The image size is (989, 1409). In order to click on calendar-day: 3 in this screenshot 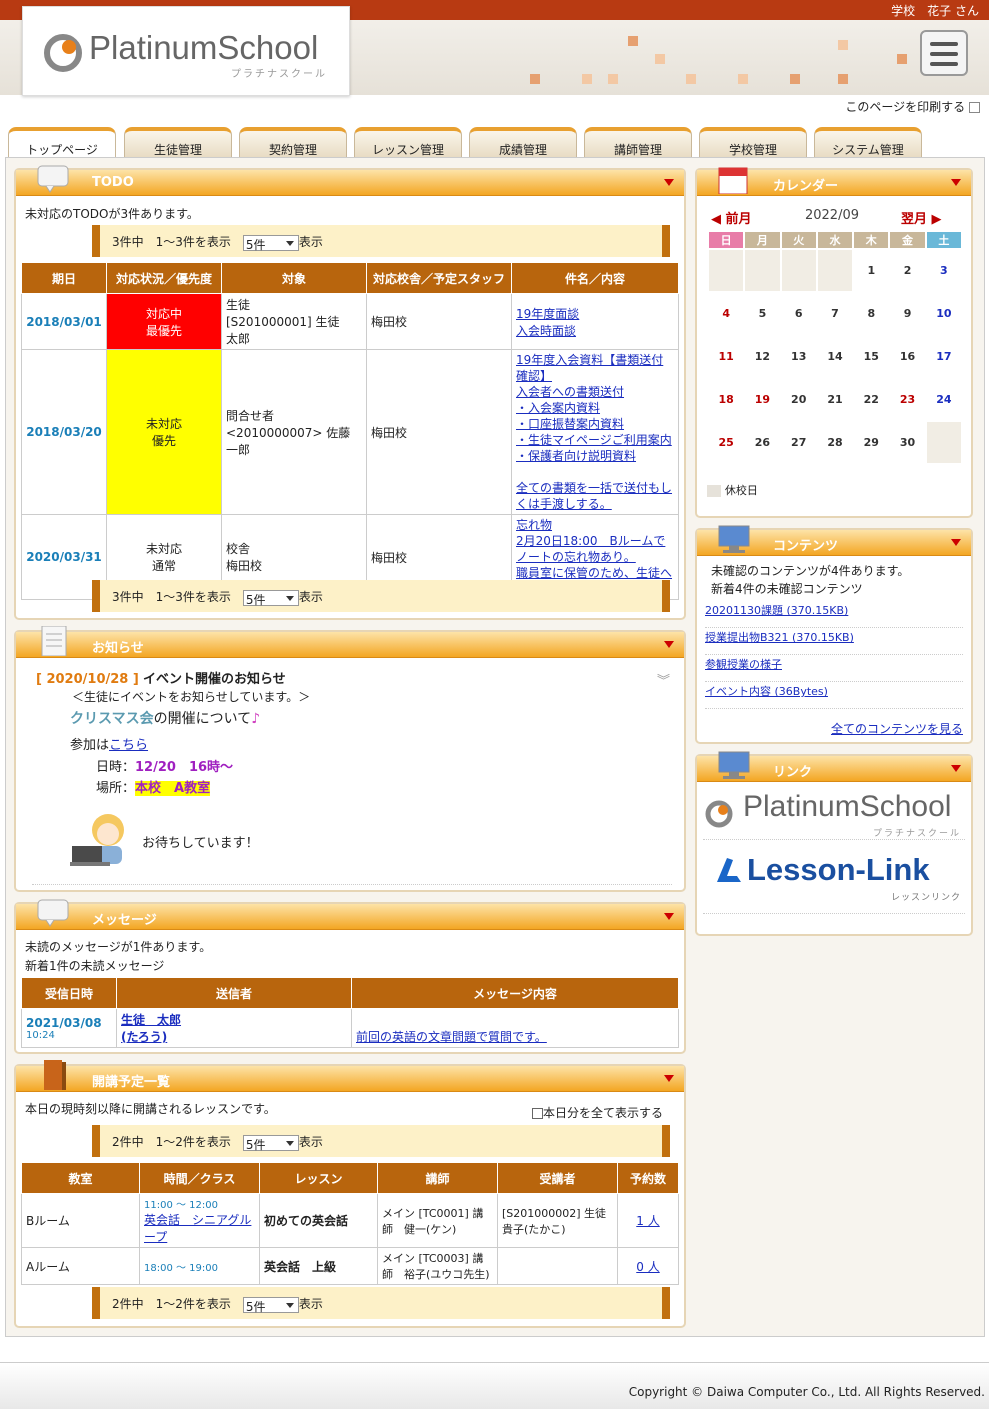, I will do `click(944, 270)`.